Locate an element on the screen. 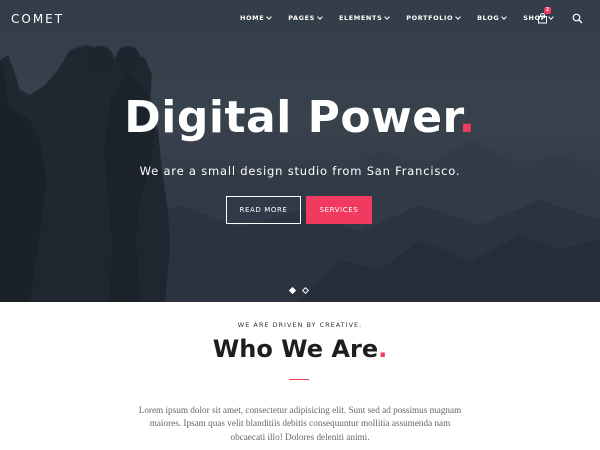 The width and height of the screenshot is (600, 450). top-navigation: COMET HOME PAGES ELEMENTS PORTFOLIO BLOG is located at coordinates (300, 19).